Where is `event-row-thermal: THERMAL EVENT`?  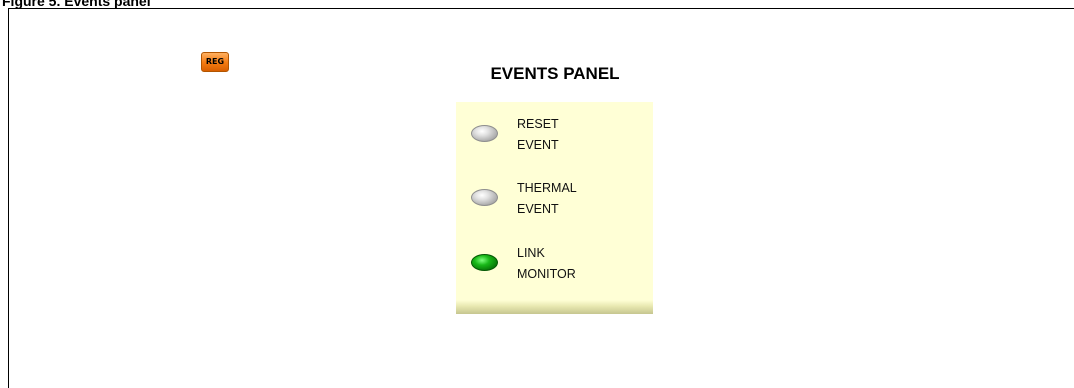 event-row-thermal: THERMAL EVENT is located at coordinates (554, 198).